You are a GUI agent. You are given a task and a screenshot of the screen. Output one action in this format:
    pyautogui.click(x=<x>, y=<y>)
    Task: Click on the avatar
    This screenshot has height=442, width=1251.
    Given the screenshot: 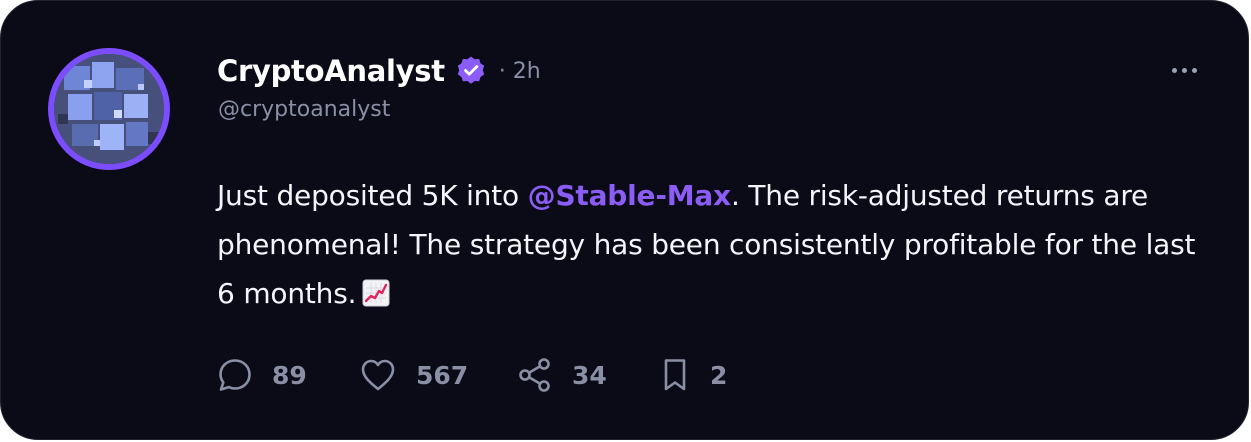 What is the action you would take?
    pyautogui.click(x=109, y=109)
    